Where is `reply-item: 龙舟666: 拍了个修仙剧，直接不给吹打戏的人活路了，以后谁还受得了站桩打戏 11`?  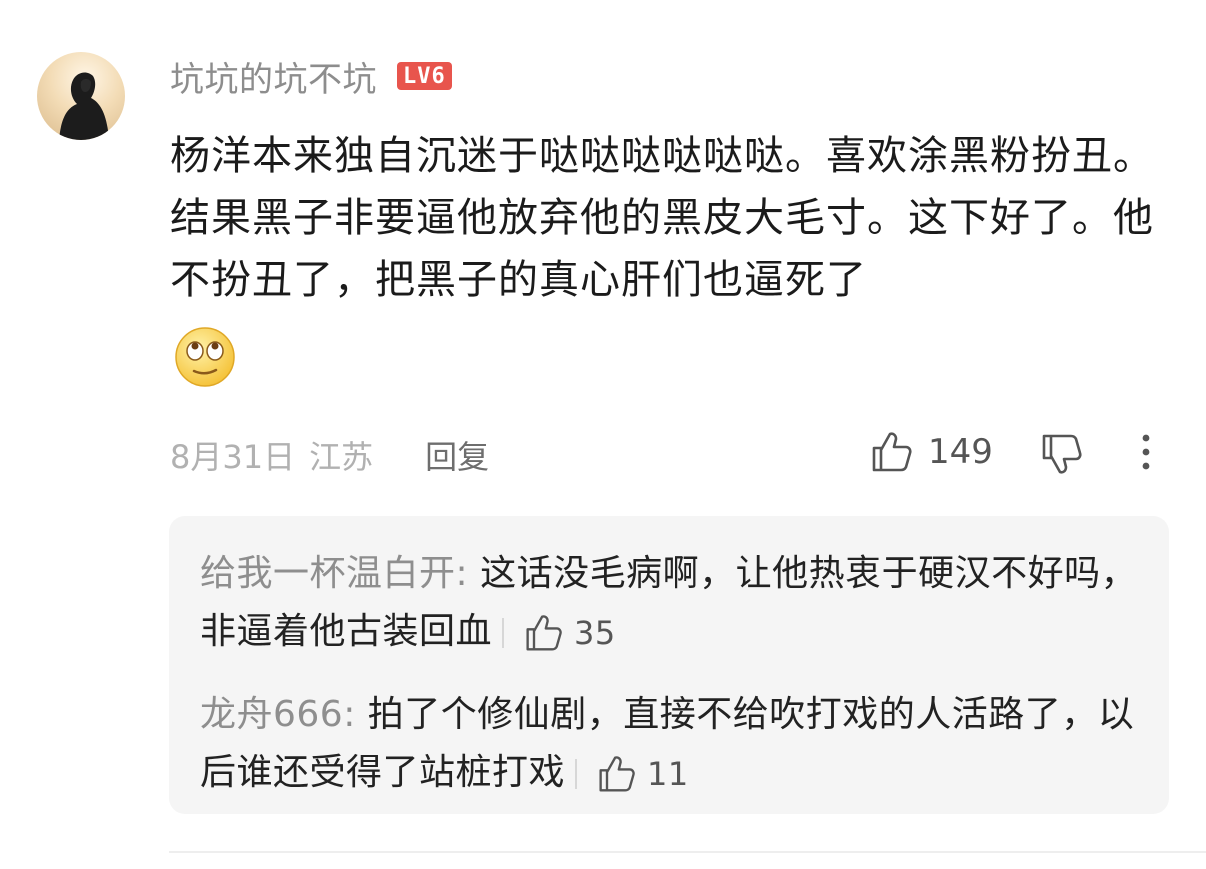
reply-item: 龙舟666: 拍了个修仙剧，直接不给吹打戏的人活路了，以后谁还受得了站桩打戏 11 is located at coordinates (675, 744).